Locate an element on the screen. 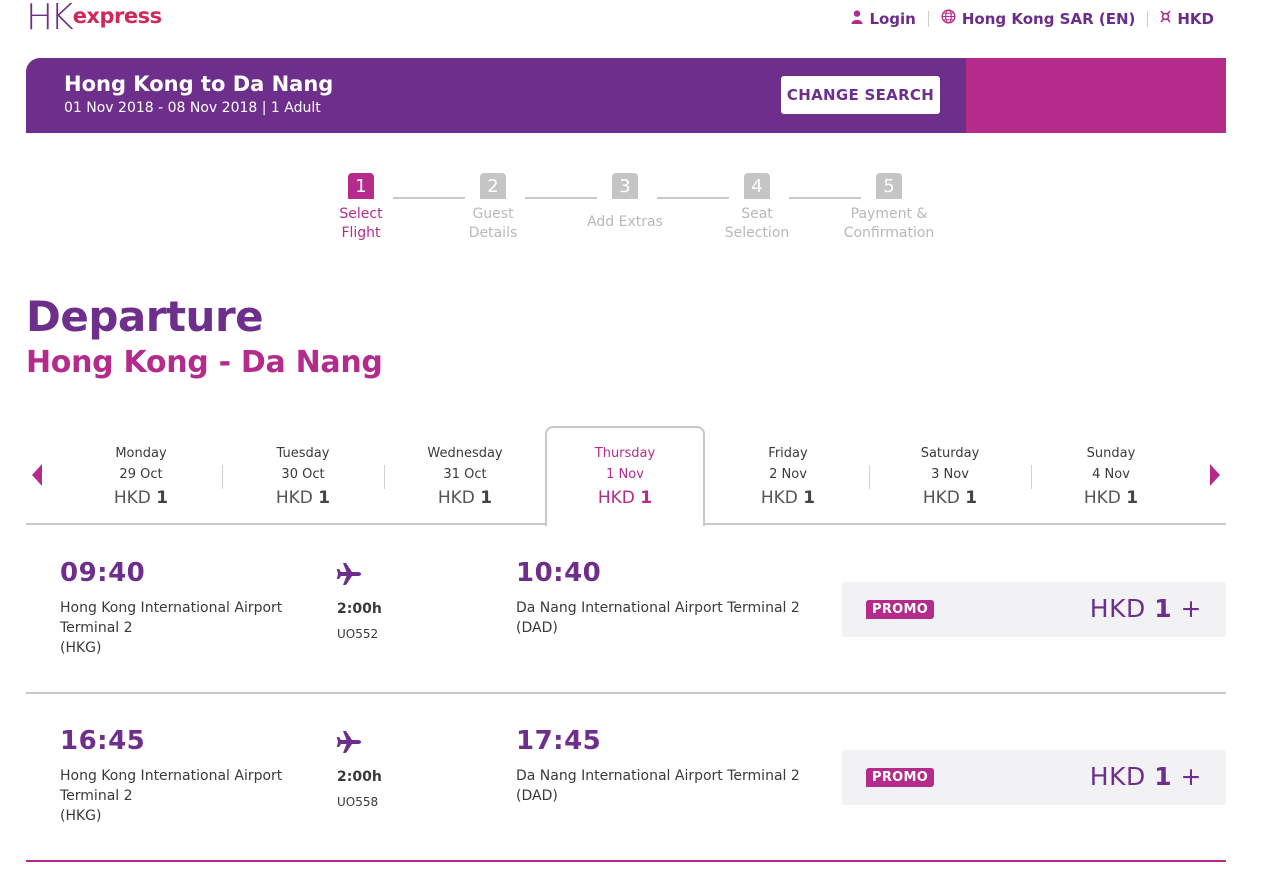 The height and width of the screenshot is (890, 1270). date-day-date: 4 Nov is located at coordinates (1111, 474).